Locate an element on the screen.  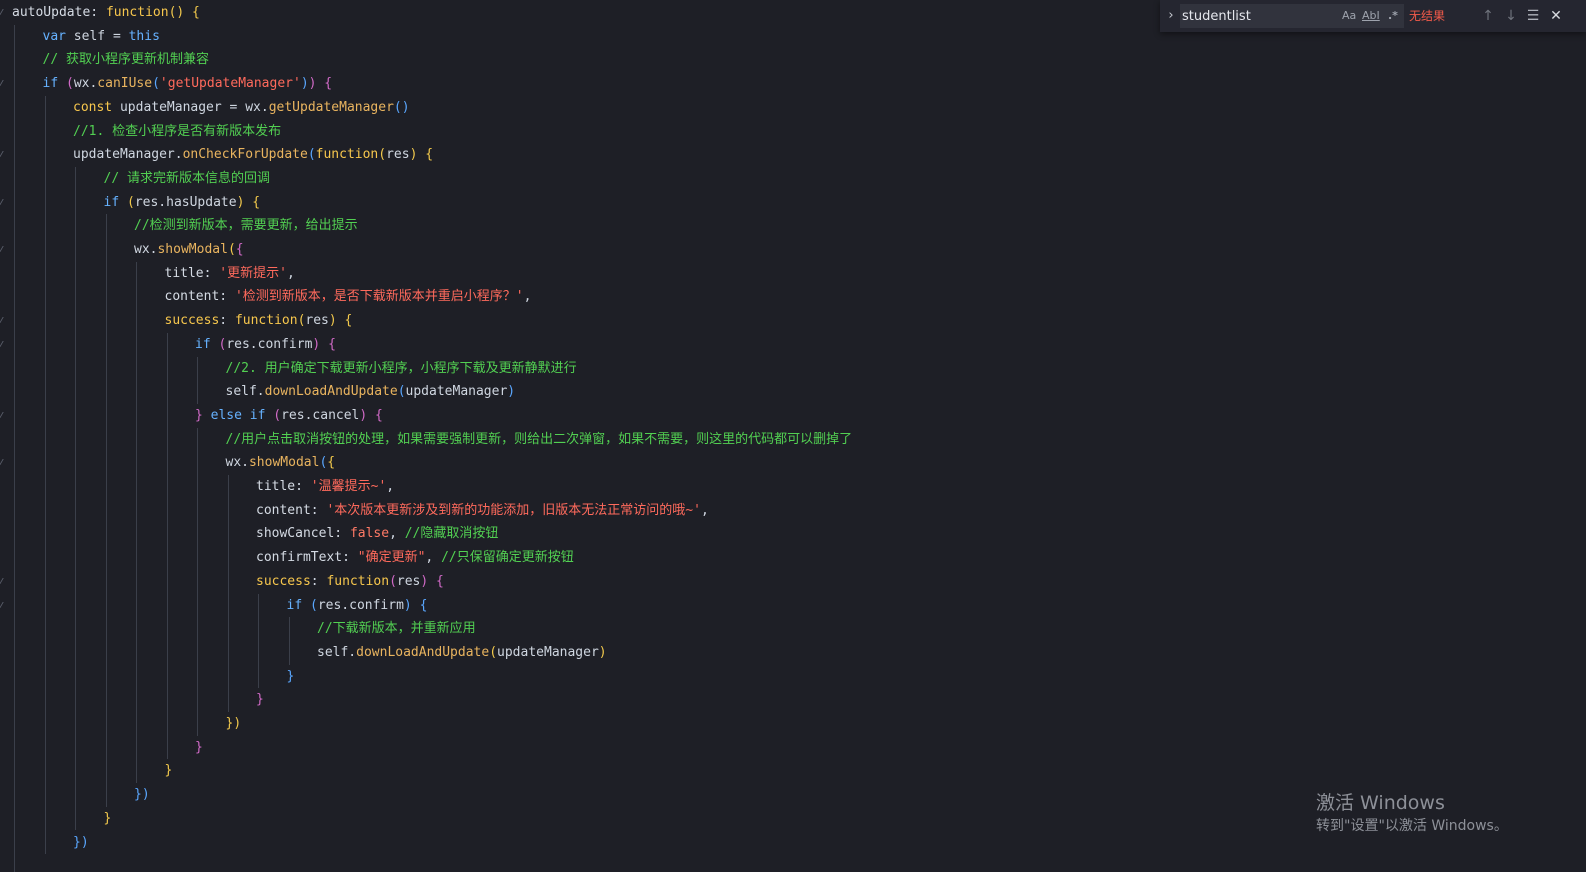
close-icon: ✕ is located at coordinates (1556, 16).